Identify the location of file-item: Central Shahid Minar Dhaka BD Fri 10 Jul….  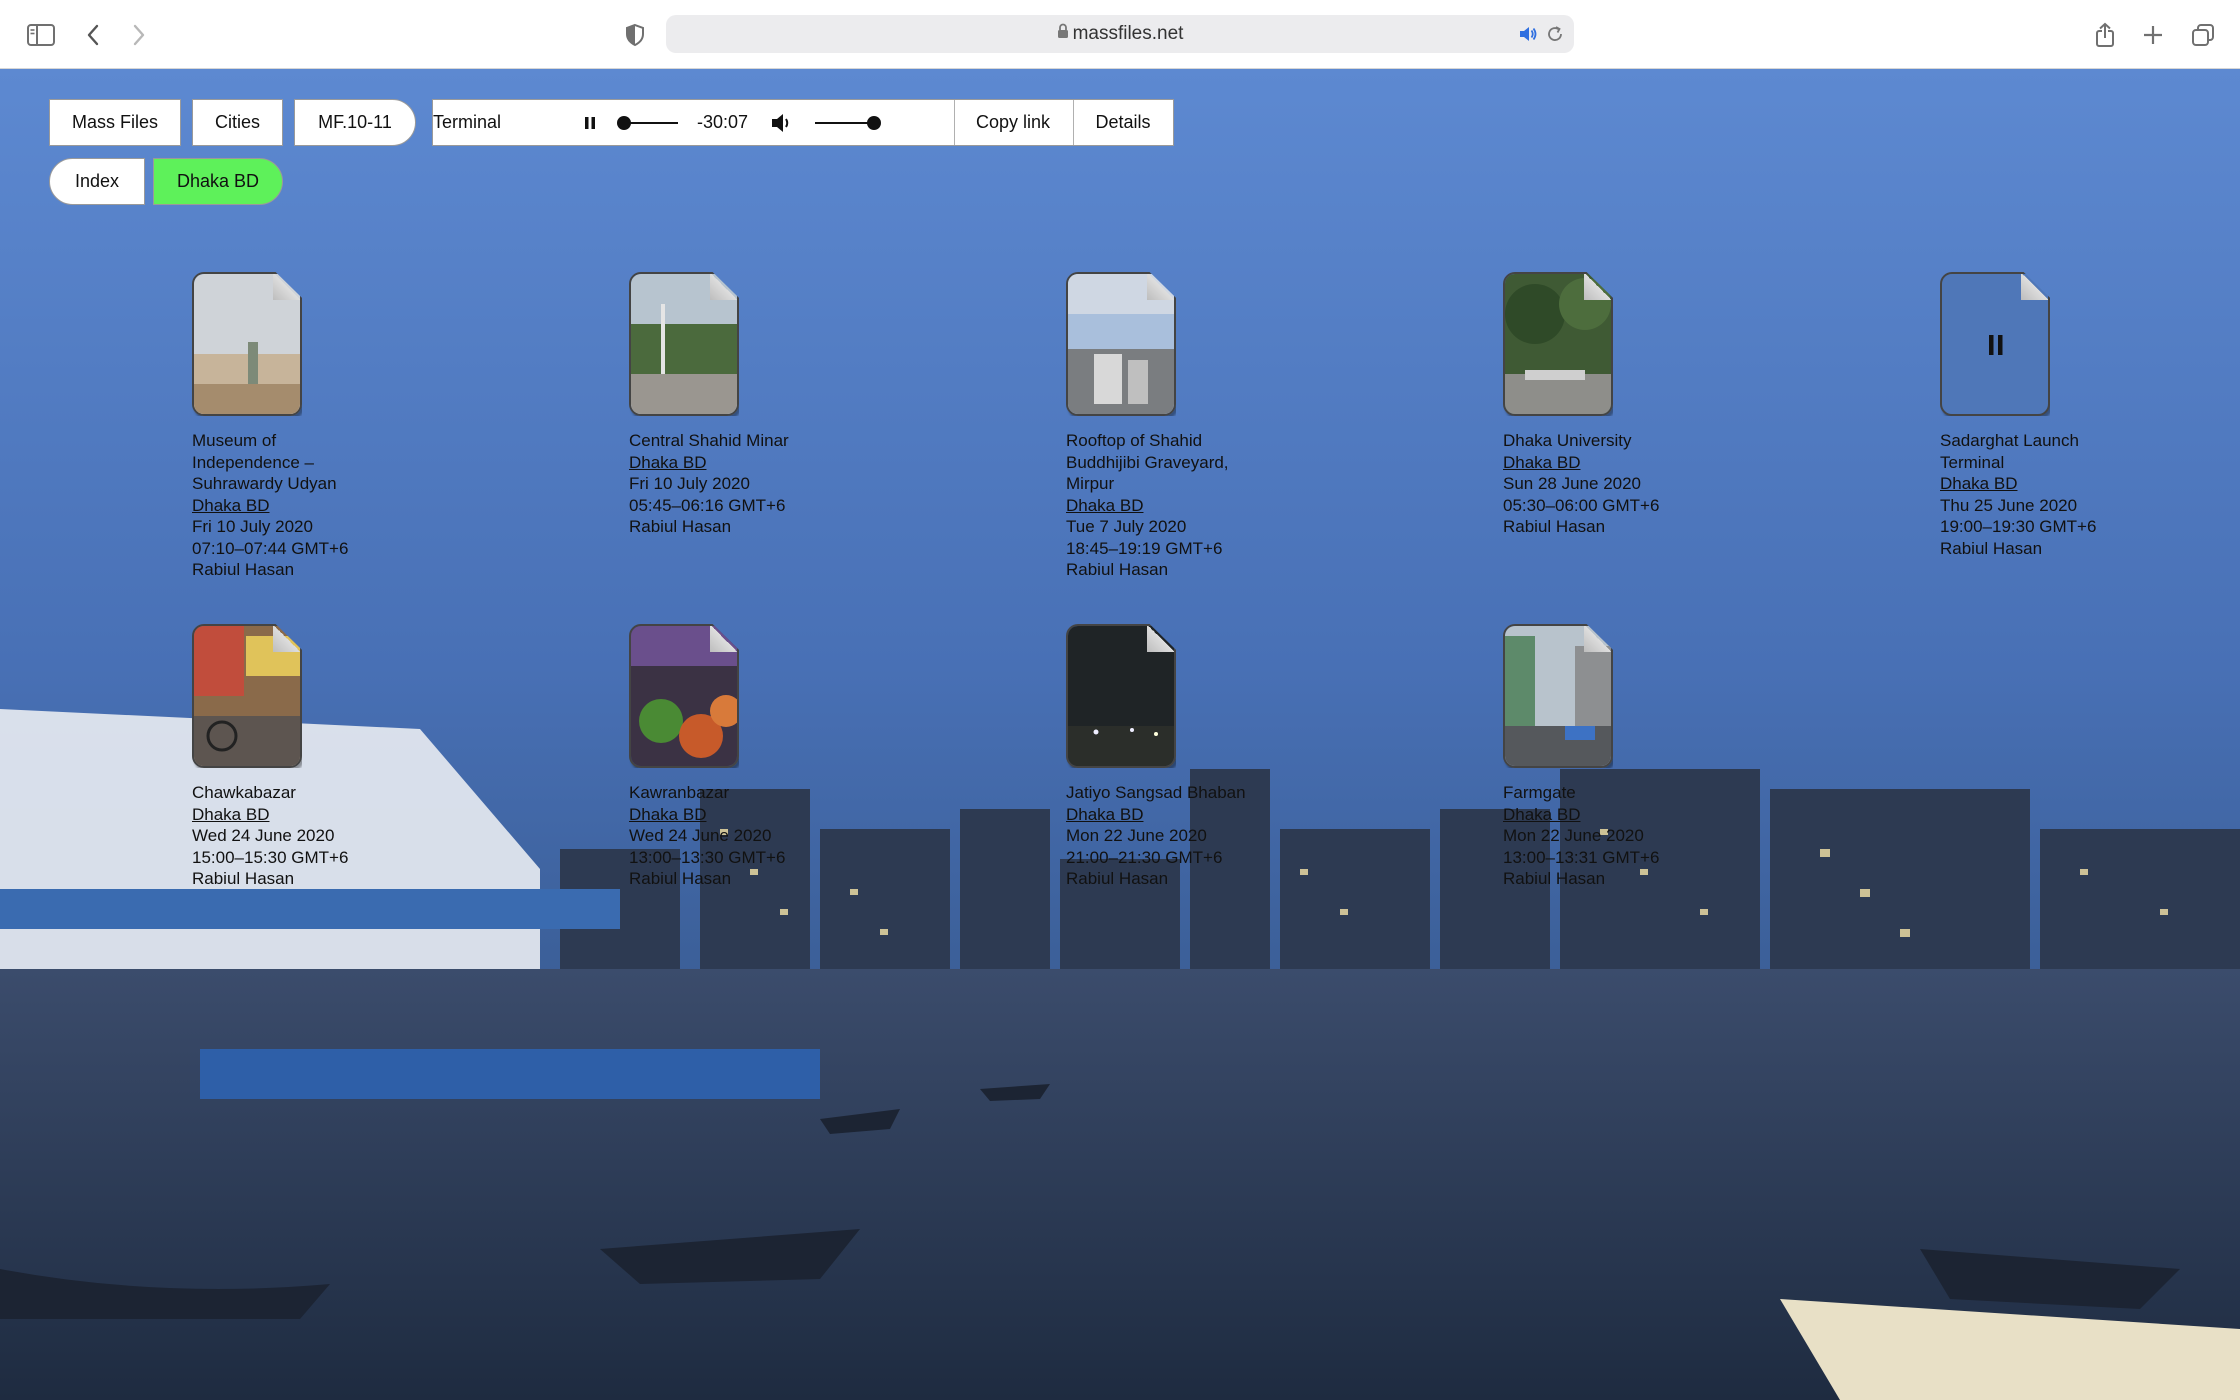
(779, 405).